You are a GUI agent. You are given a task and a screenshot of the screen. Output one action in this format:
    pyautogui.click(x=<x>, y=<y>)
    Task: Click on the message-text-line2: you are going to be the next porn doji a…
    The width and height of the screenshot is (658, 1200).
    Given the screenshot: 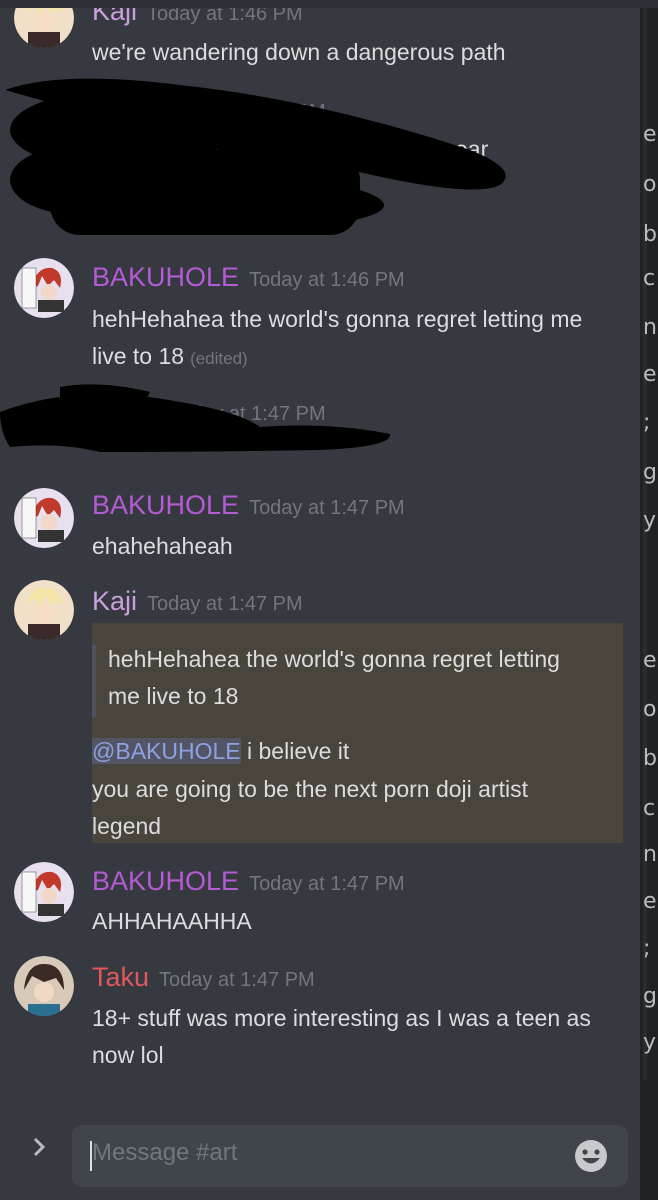 What is the action you would take?
    pyautogui.click(x=310, y=789)
    